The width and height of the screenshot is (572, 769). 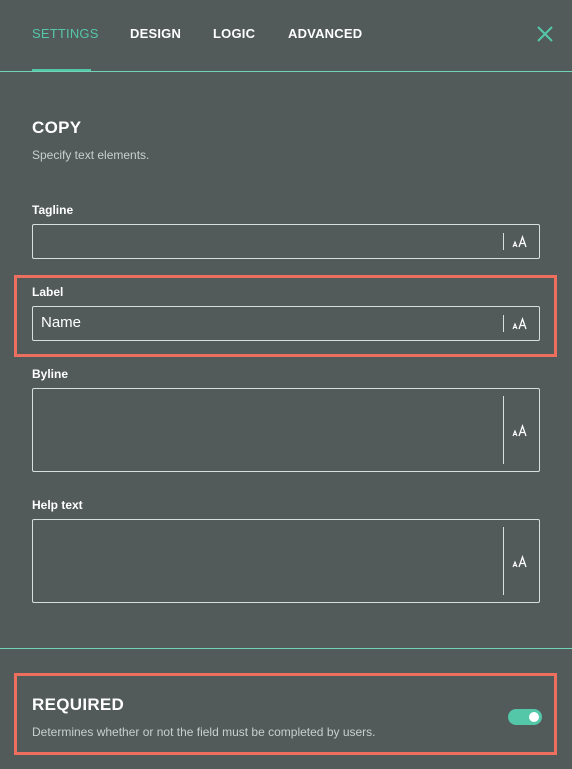 What do you see at coordinates (525, 717) in the screenshot?
I see `required-toggle` at bounding box center [525, 717].